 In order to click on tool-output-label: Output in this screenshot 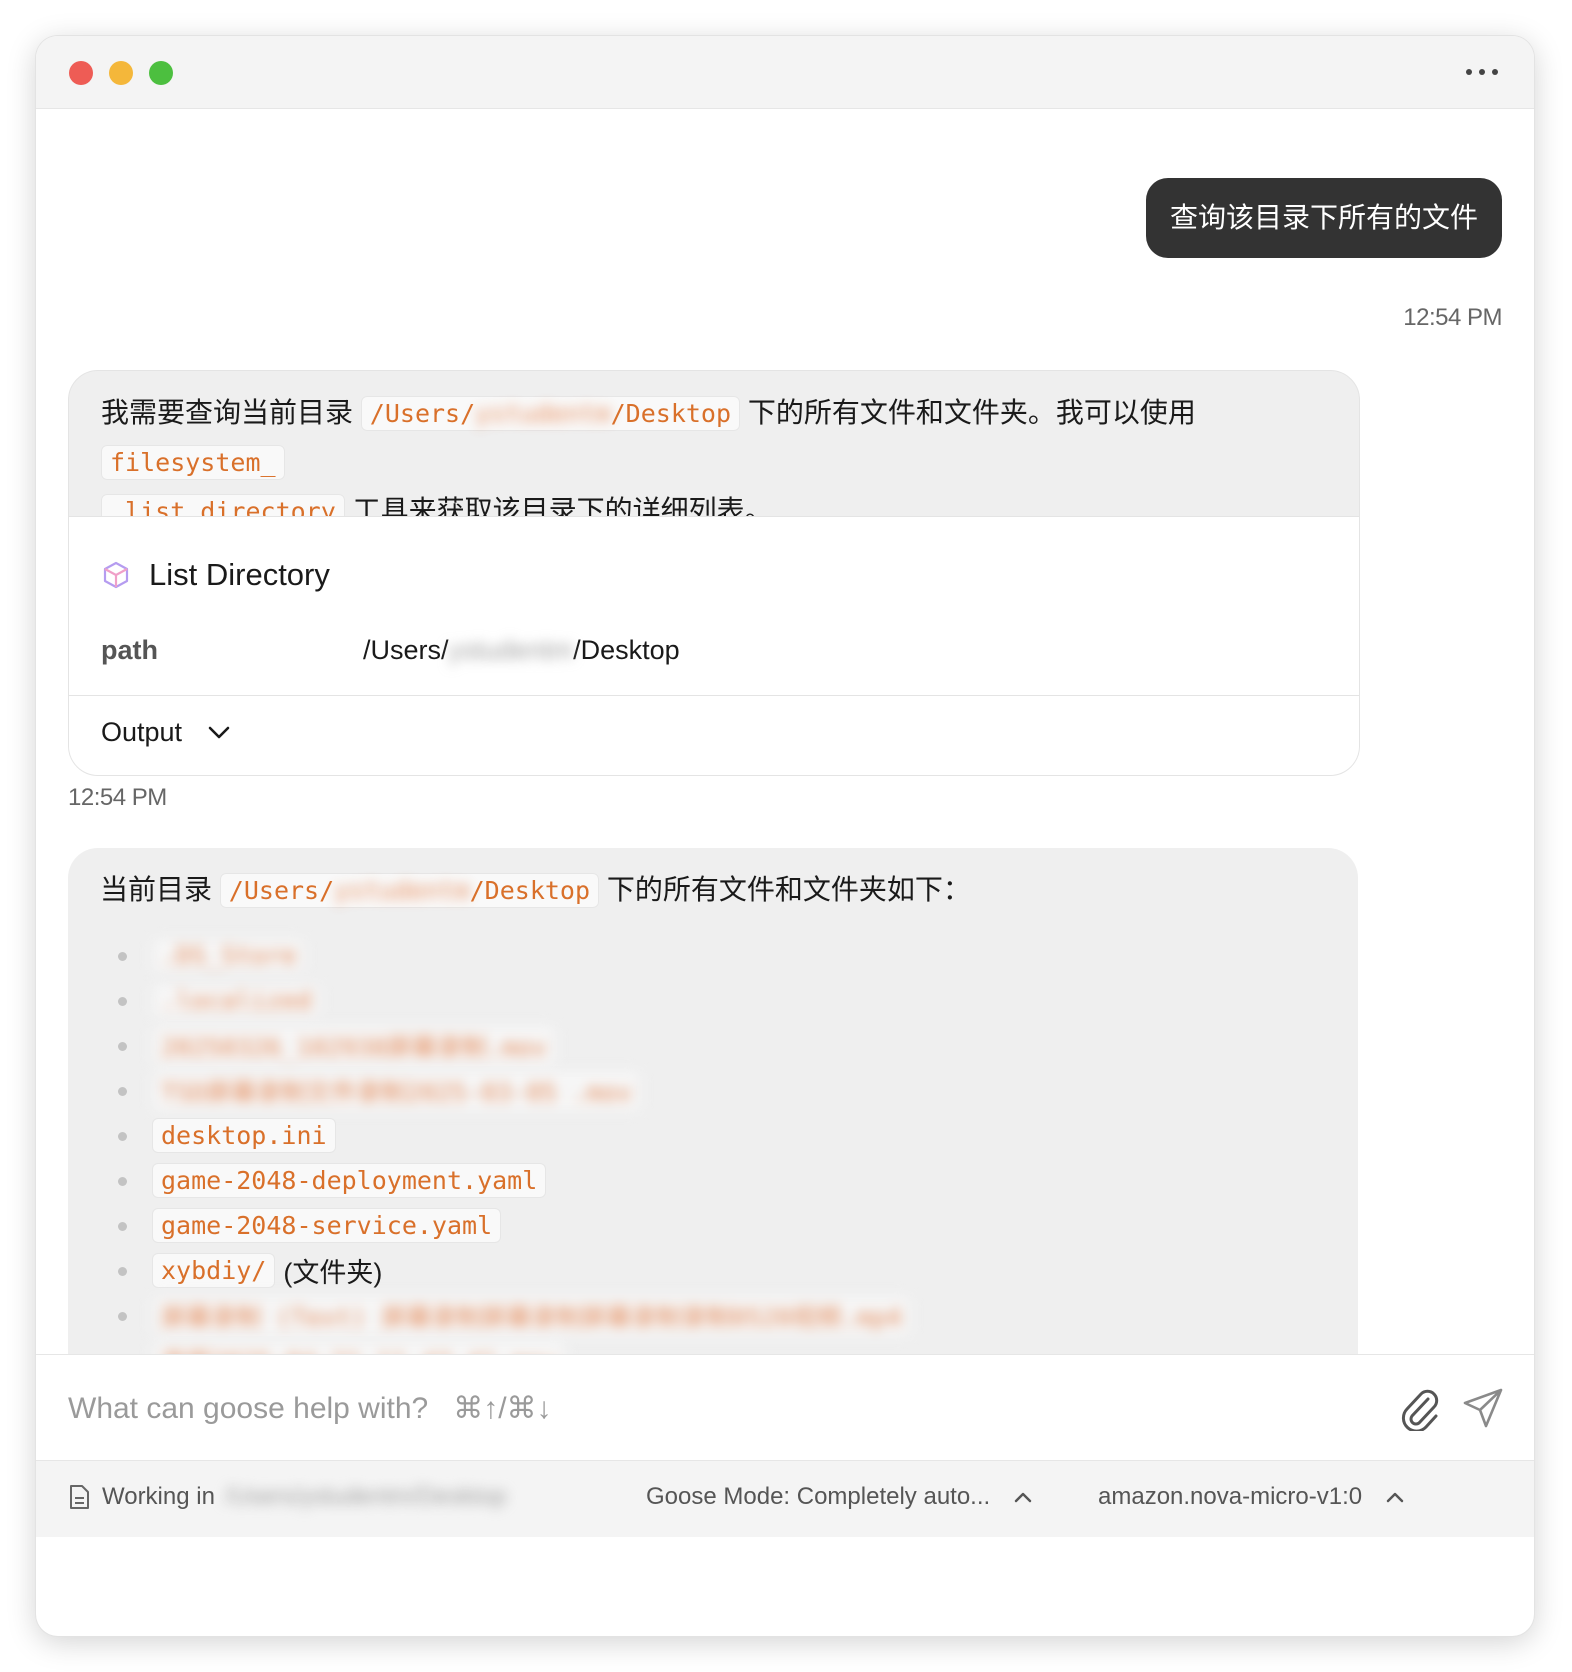, I will do `click(142, 732)`.